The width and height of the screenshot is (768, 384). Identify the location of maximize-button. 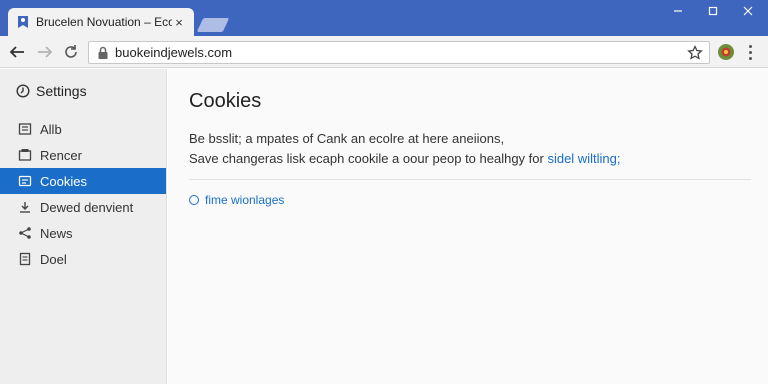
(713, 11).